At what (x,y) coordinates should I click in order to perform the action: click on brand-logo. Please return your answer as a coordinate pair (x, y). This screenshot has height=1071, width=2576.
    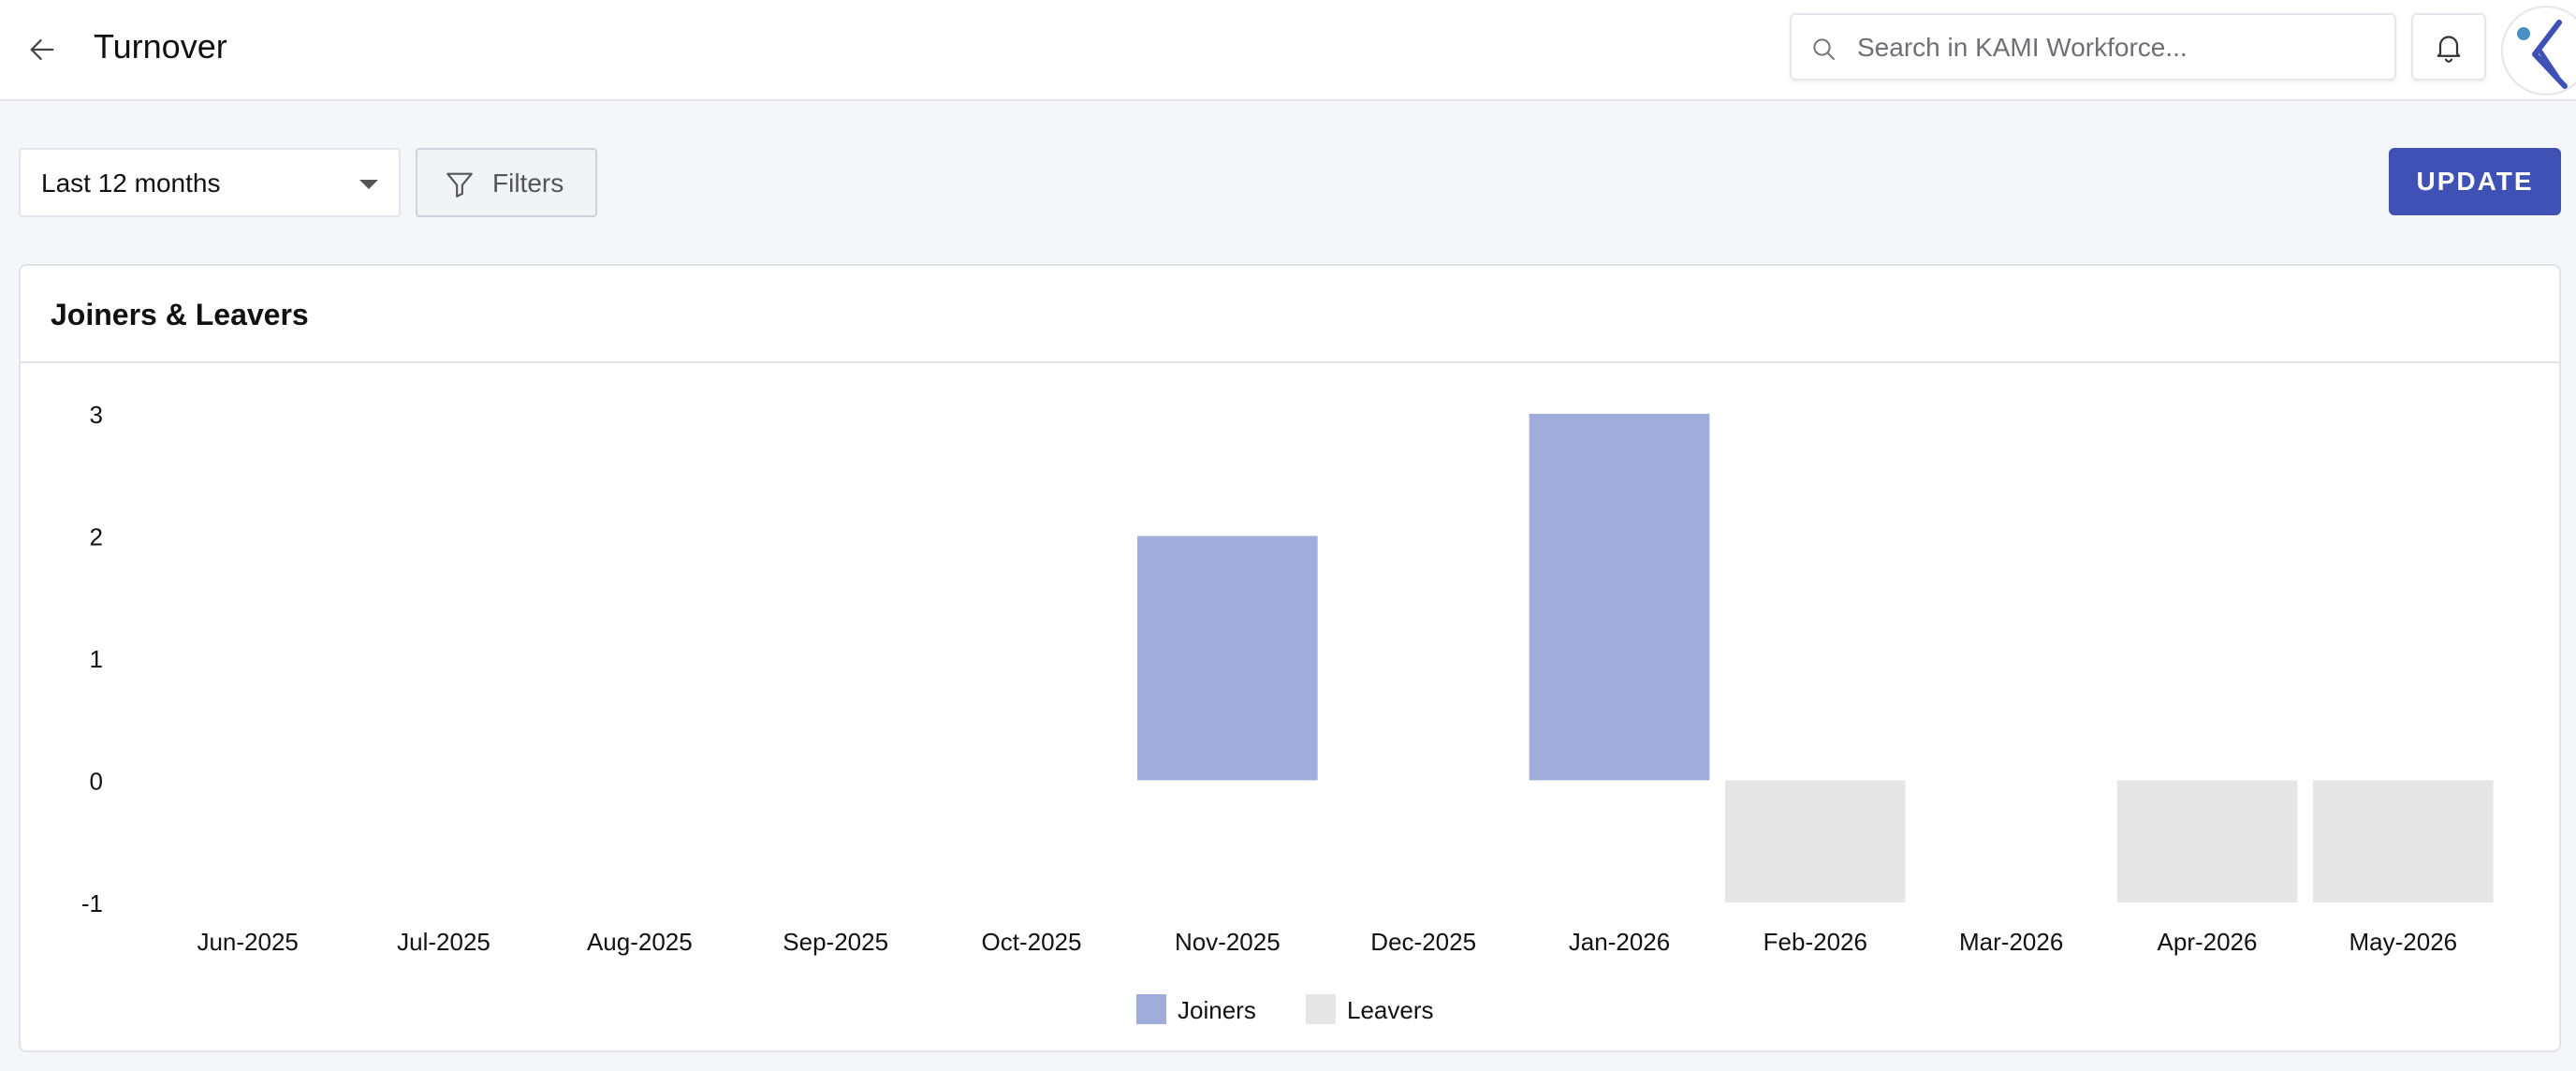
    Looking at the image, I should click on (2538, 50).